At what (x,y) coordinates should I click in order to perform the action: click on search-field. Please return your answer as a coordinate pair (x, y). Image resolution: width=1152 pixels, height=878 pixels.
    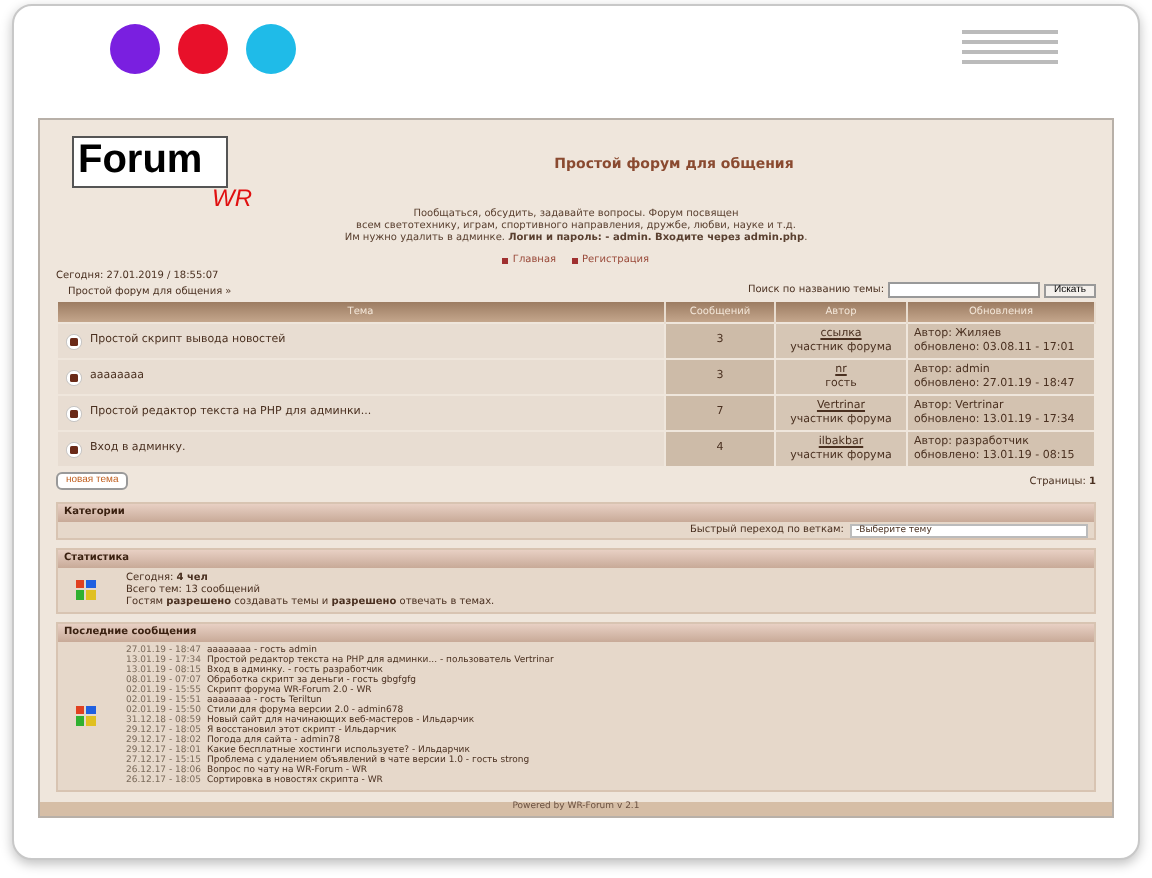
    Looking at the image, I should click on (964, 290).